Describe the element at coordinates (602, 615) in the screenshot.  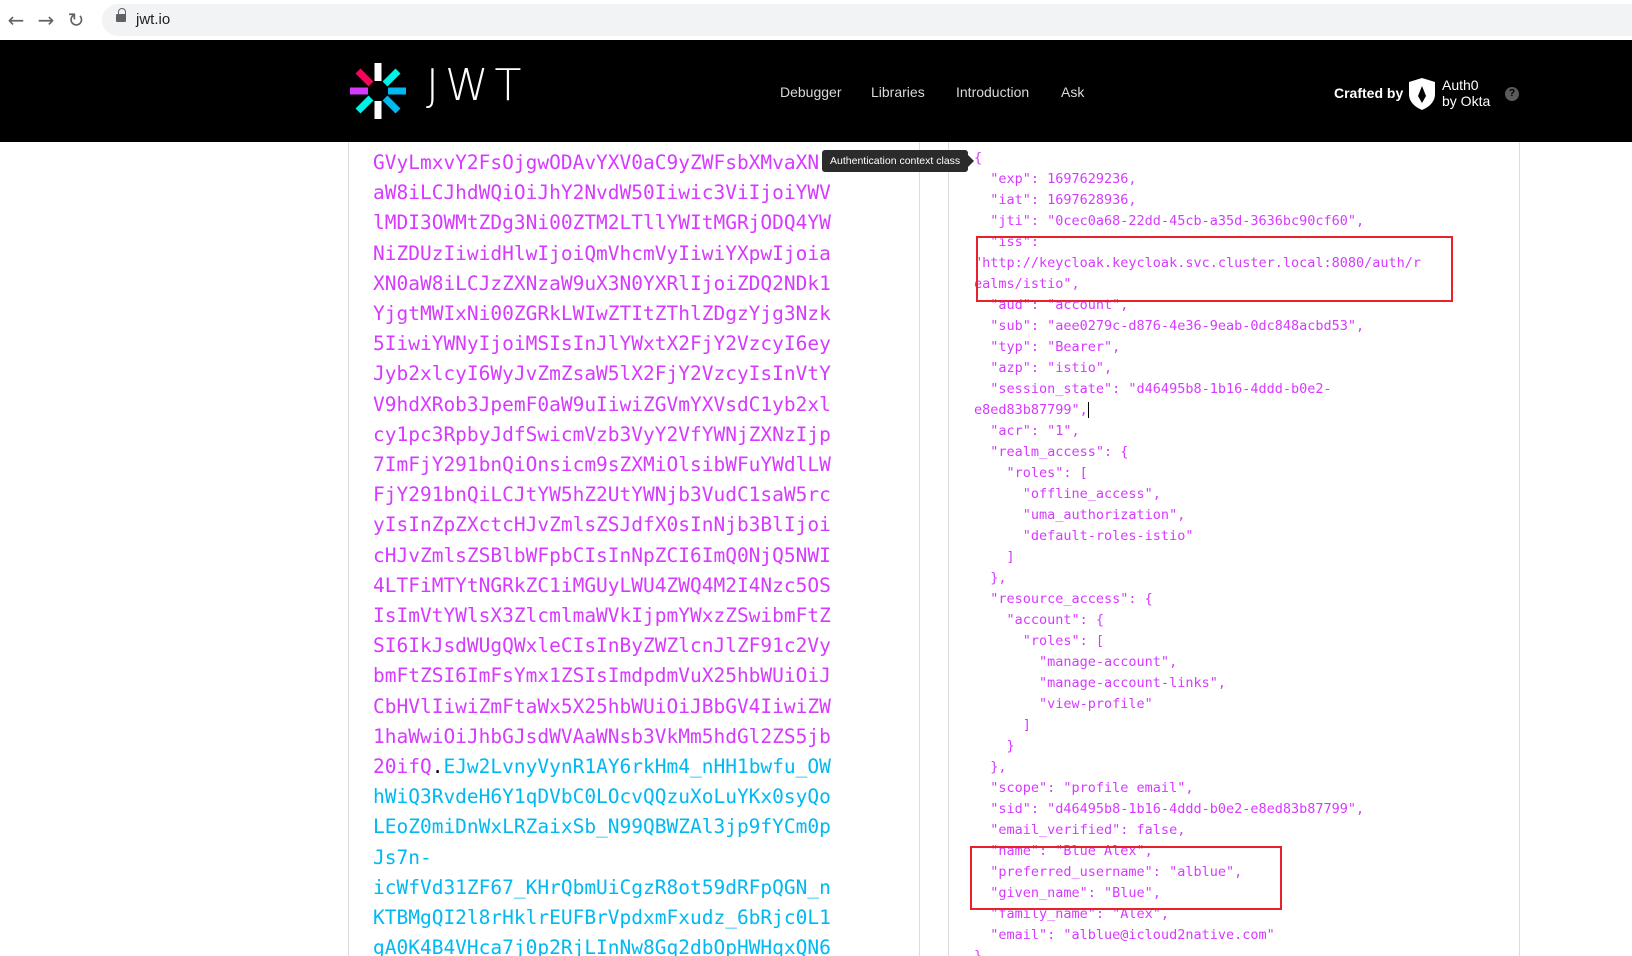
I see `token-payload-segment: IsImVtYWlsX3ZlcmlmaWVkIjpmYWxzZSwibmFtZ` at that location.